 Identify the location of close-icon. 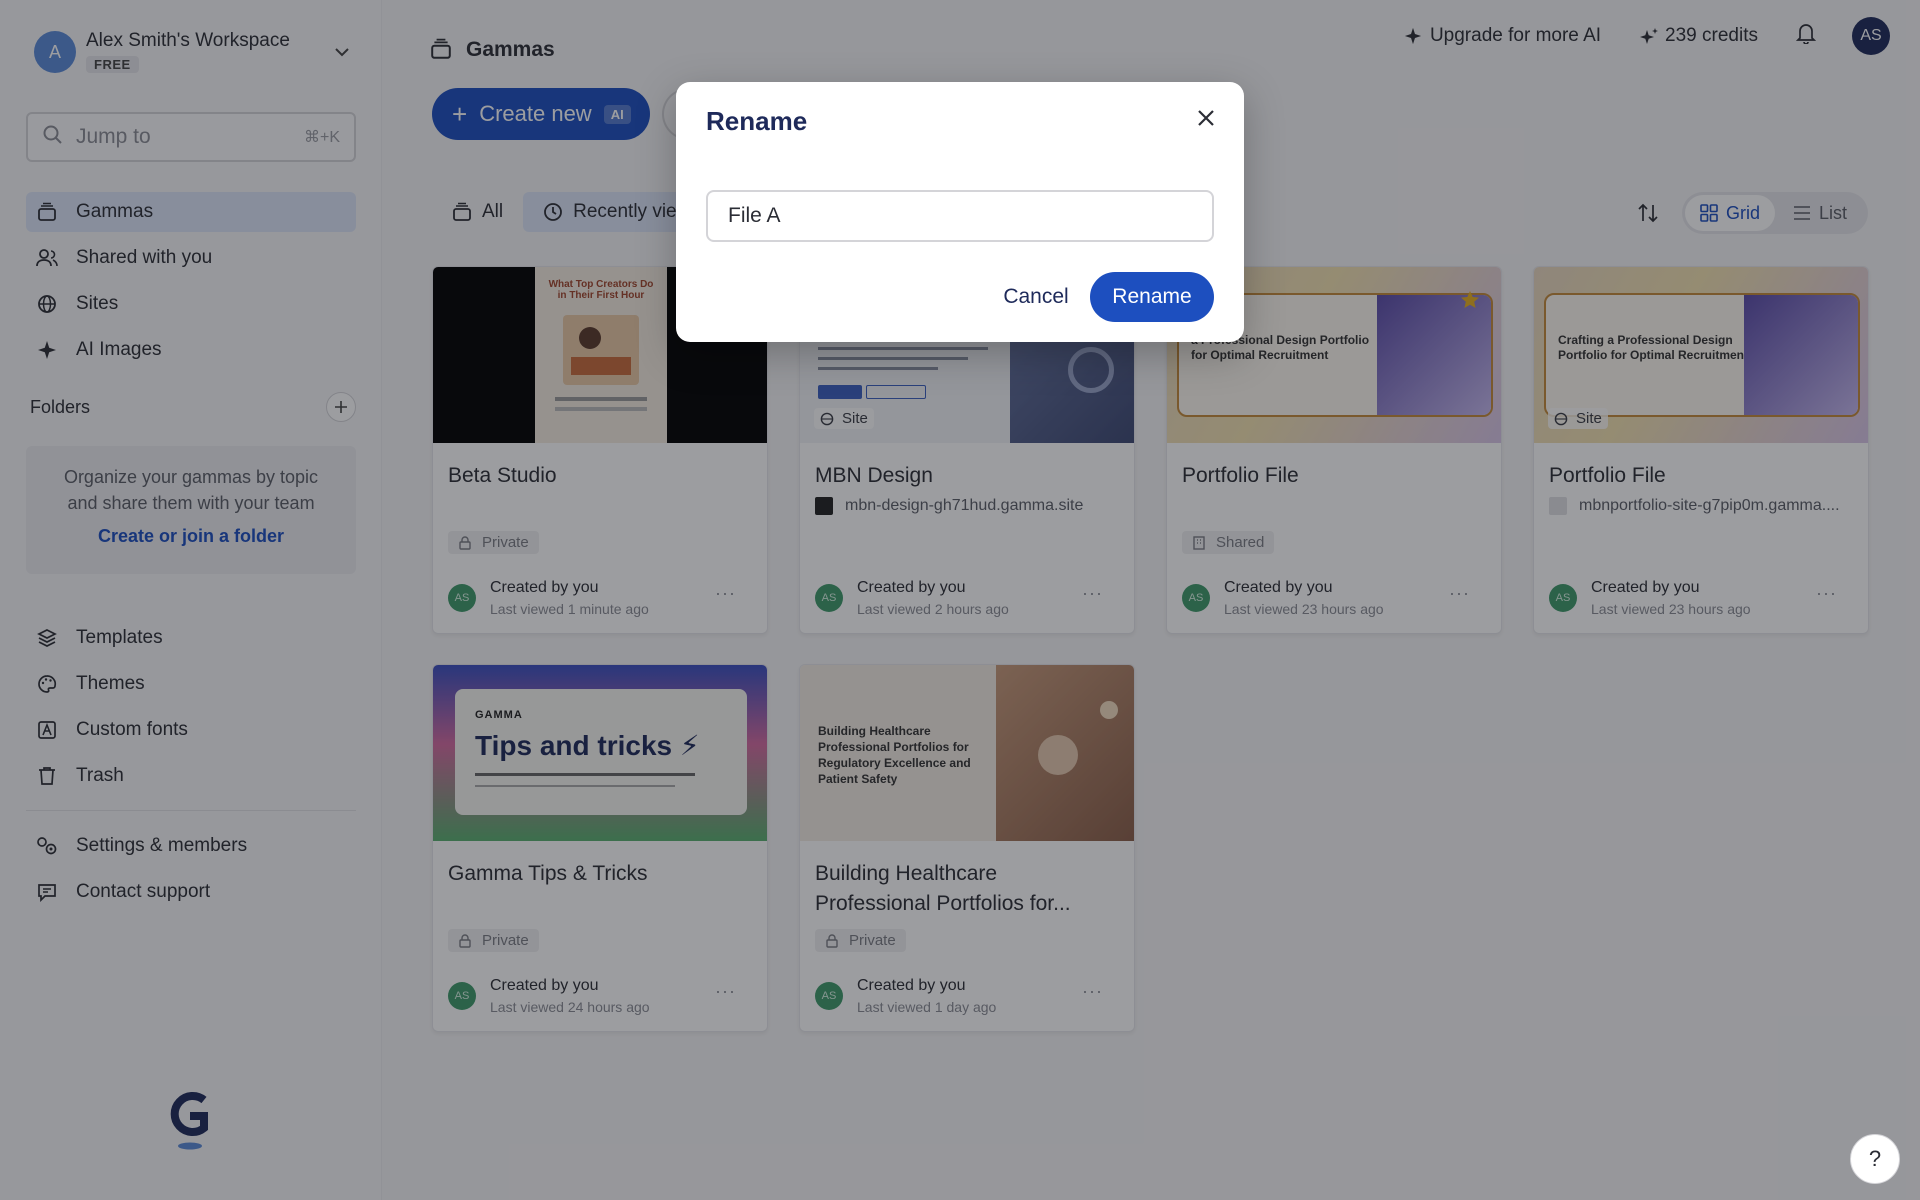
(1206, 118).